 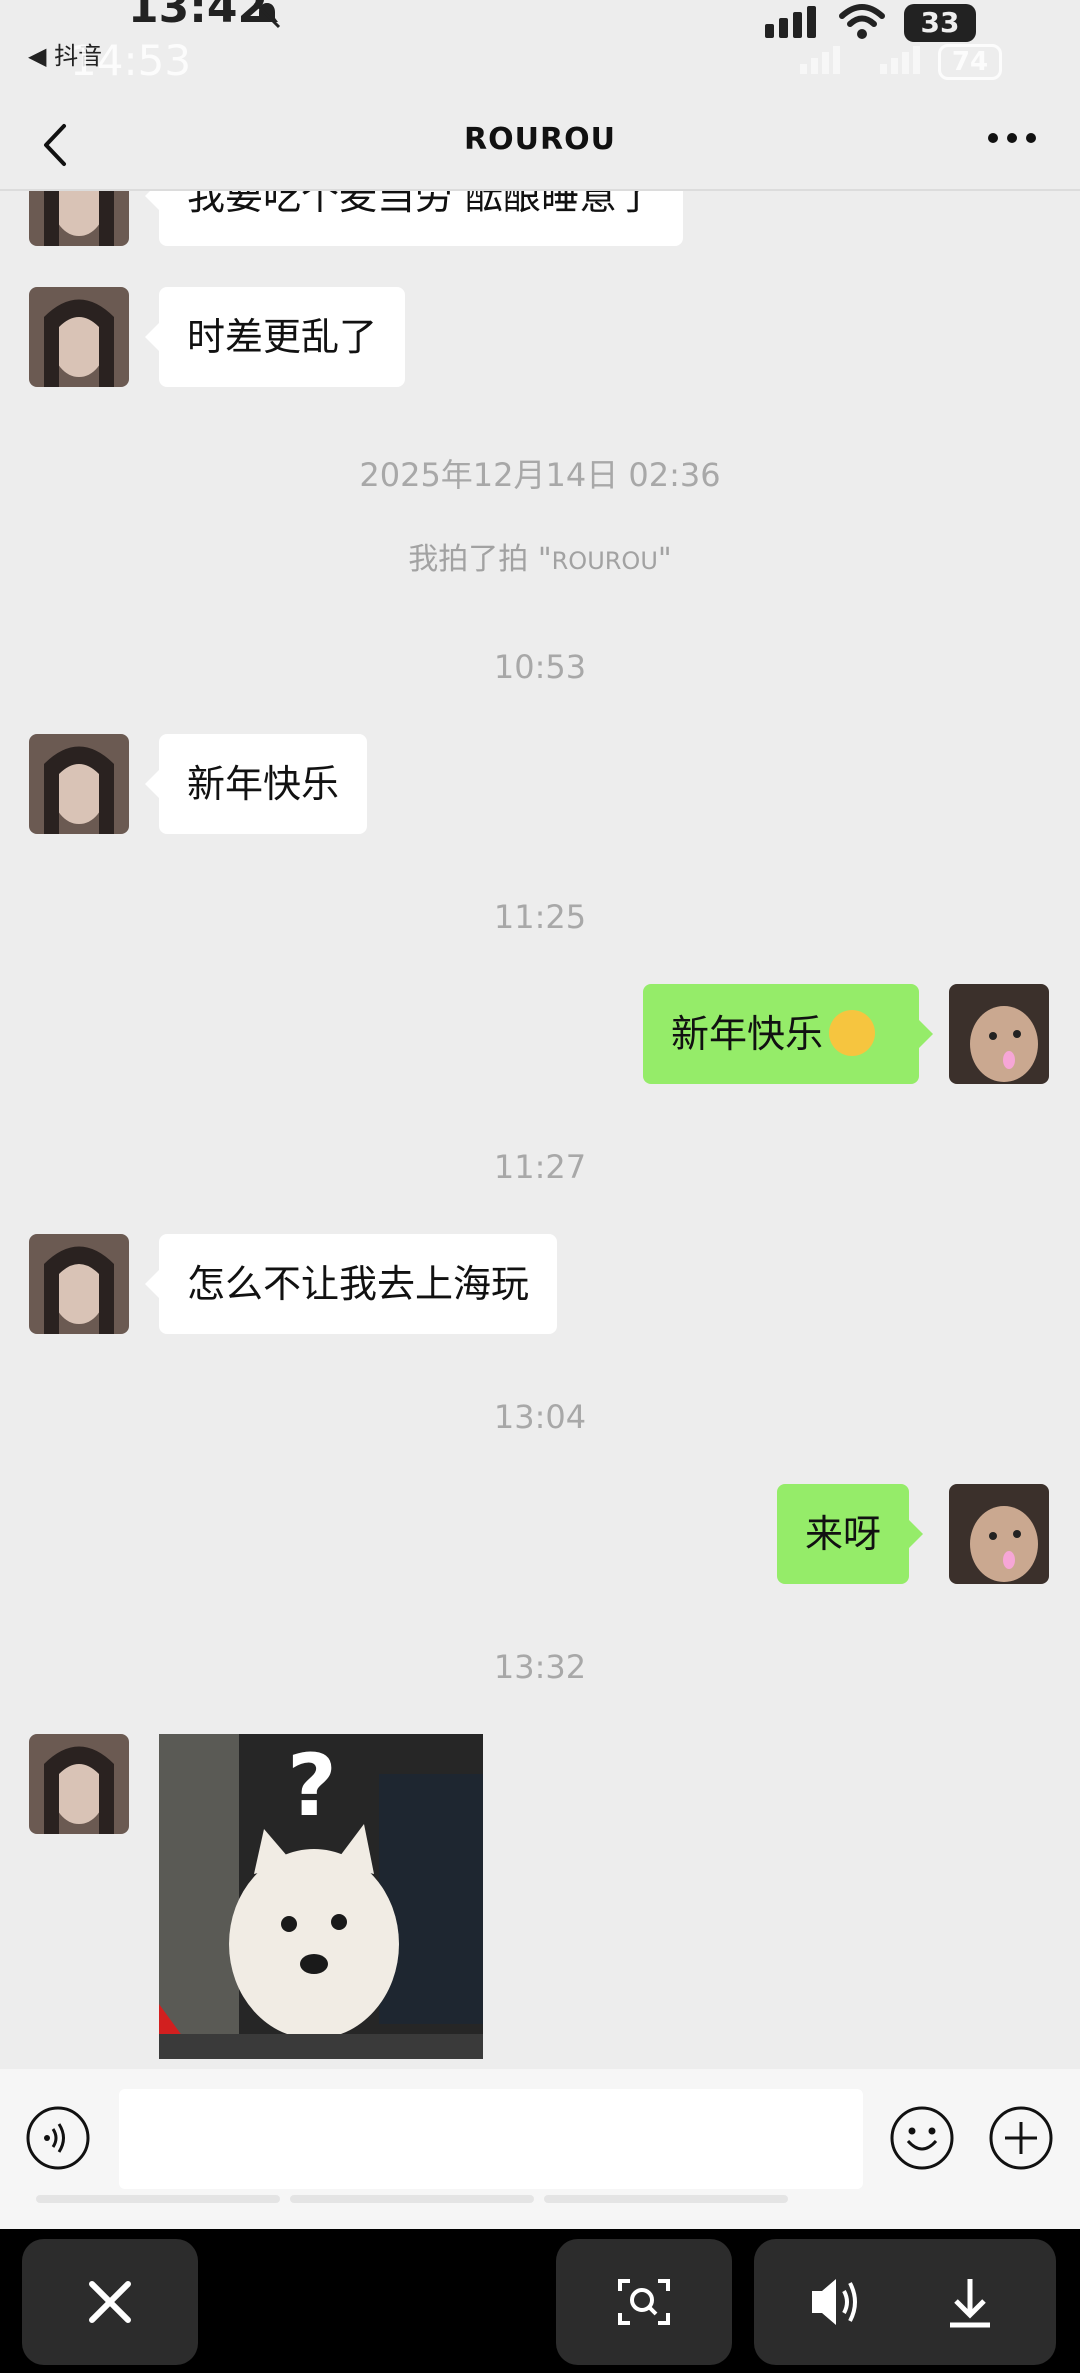 What do you see at coordinates (312, 1786) in the screenshot?
I see `question-mark: ?` at bounding box center [312, 1786].